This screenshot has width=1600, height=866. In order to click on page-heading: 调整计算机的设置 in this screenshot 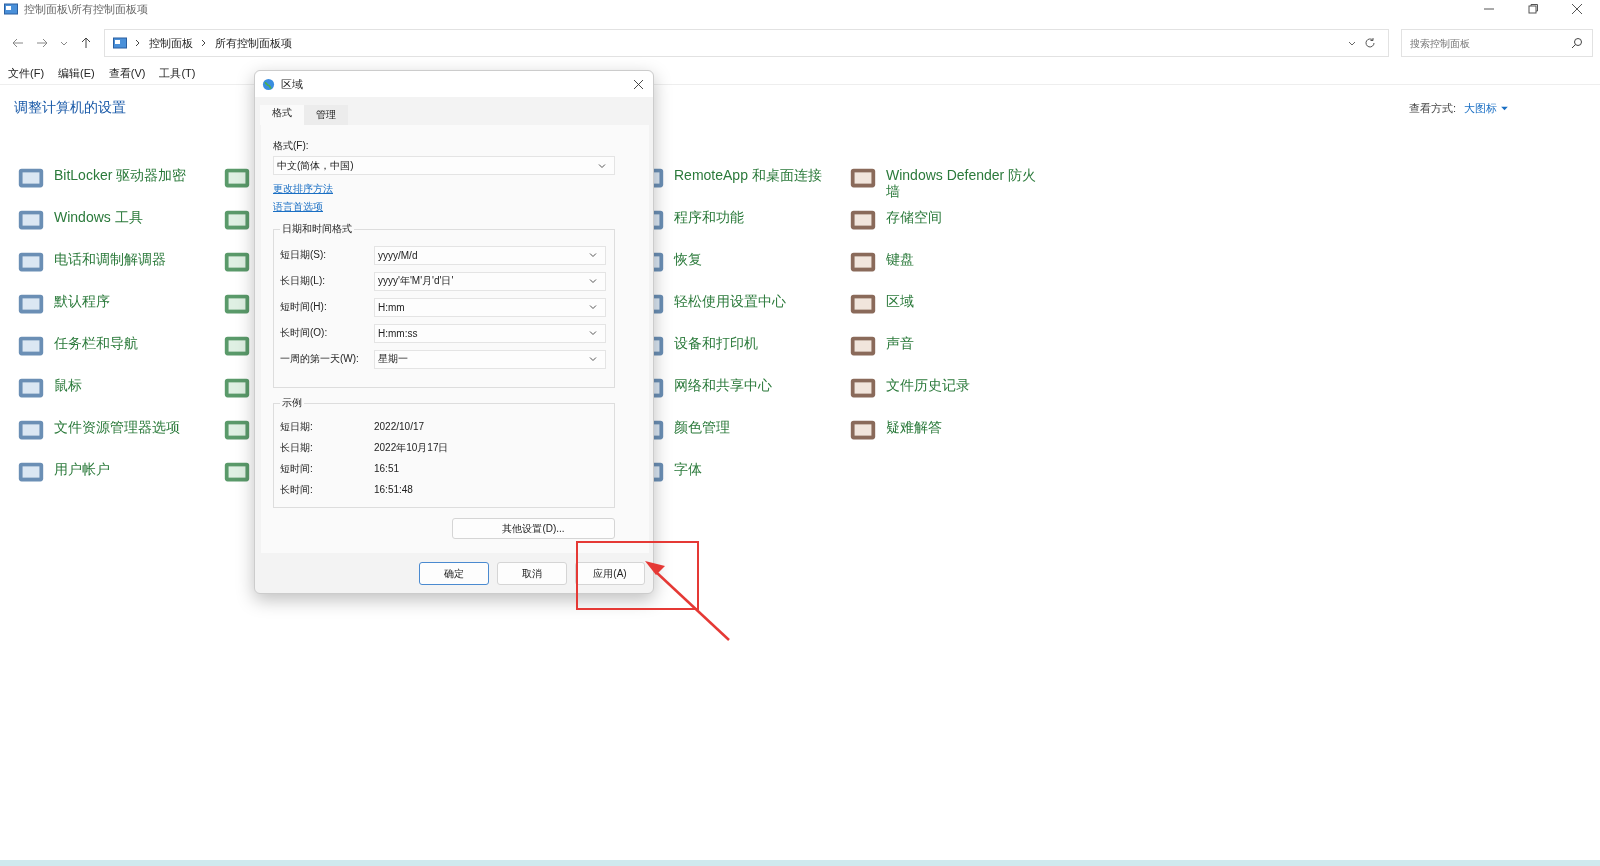, I will do `click(70, 108)`.